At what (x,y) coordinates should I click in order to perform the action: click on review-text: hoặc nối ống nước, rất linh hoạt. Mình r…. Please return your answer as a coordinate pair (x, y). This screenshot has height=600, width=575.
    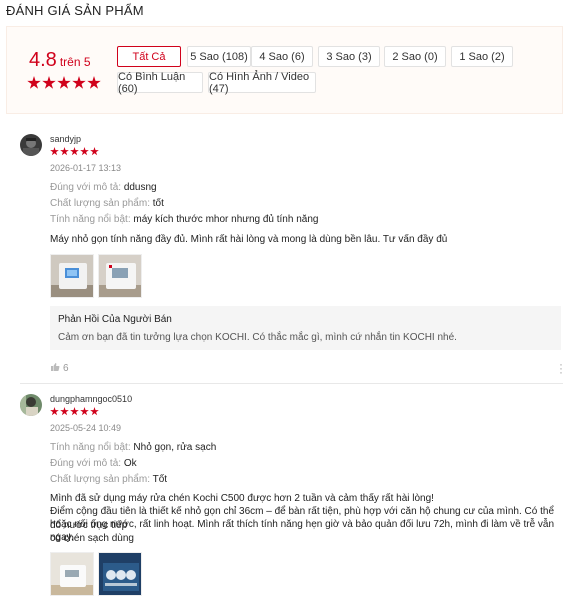
    Looking at the image, I should click on (302, 531).